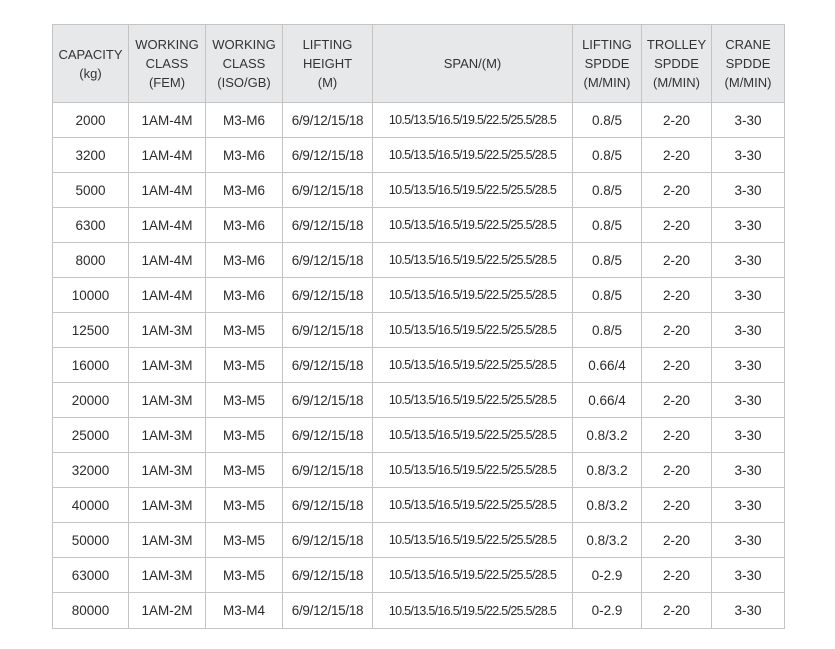 The image size is (835, 649). I want to click on capacity-cell: 50000, so click(90, 540).